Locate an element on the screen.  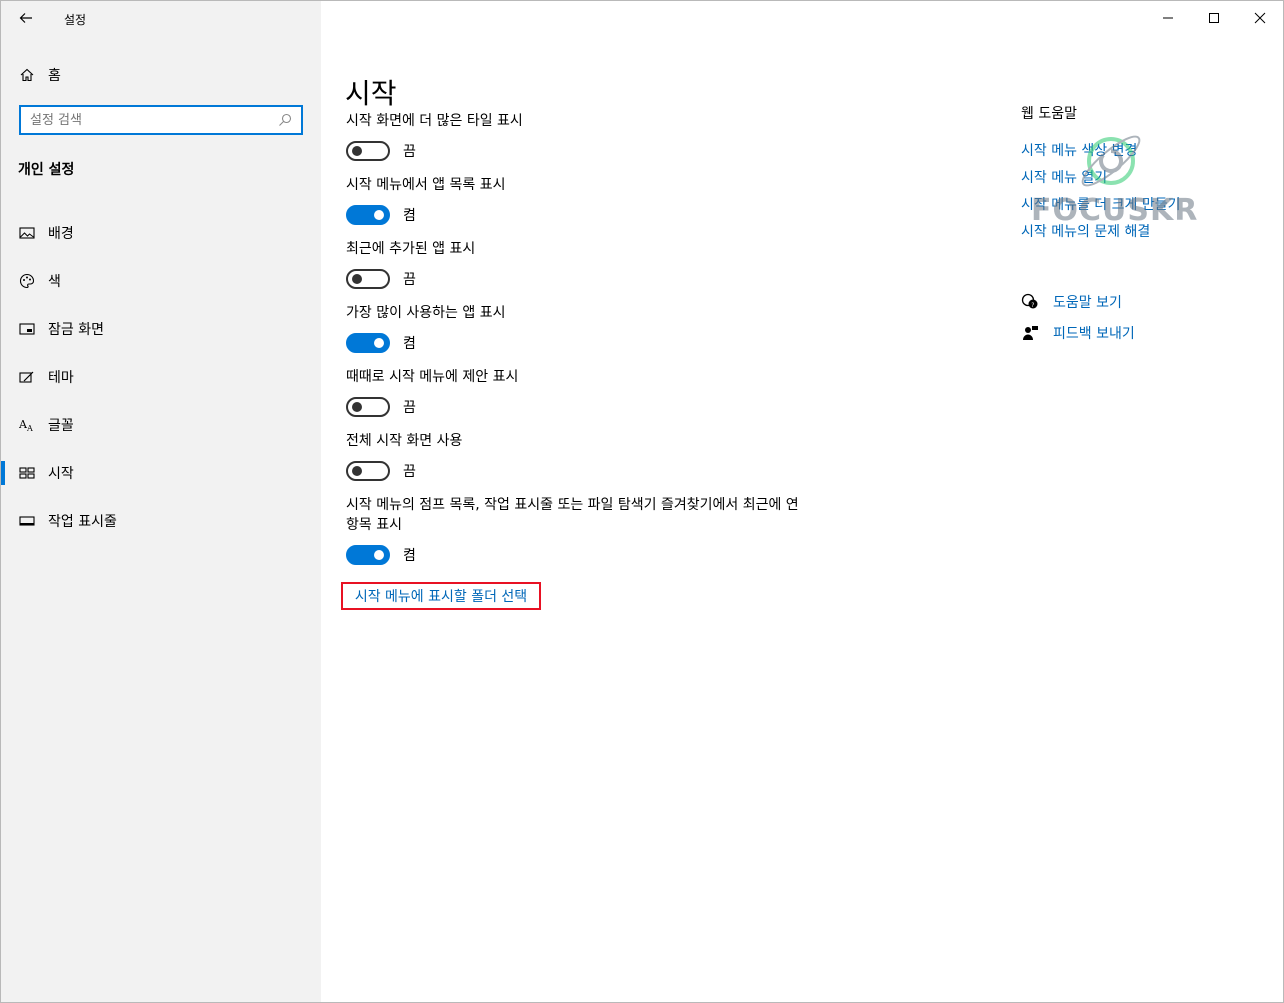
setting-label: 시작 화면에 더 많은 타일 표시 is located at coordinates (434, 121).